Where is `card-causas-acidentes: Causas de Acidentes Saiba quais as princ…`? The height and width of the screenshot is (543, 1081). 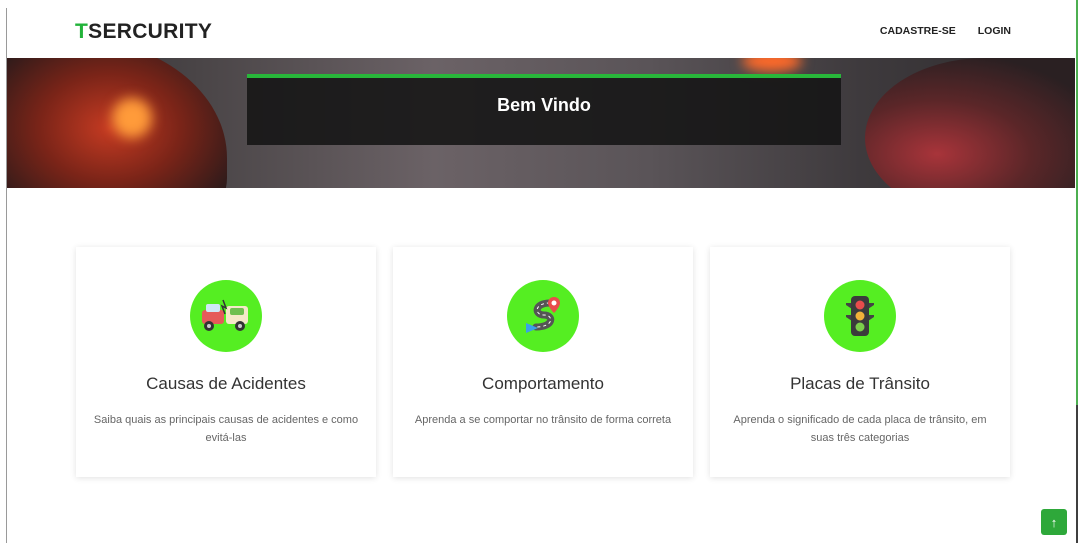
card-causas-acidentes: Causas de Acidentes Saiba quais as princ… is located at coordinates (226, 362).